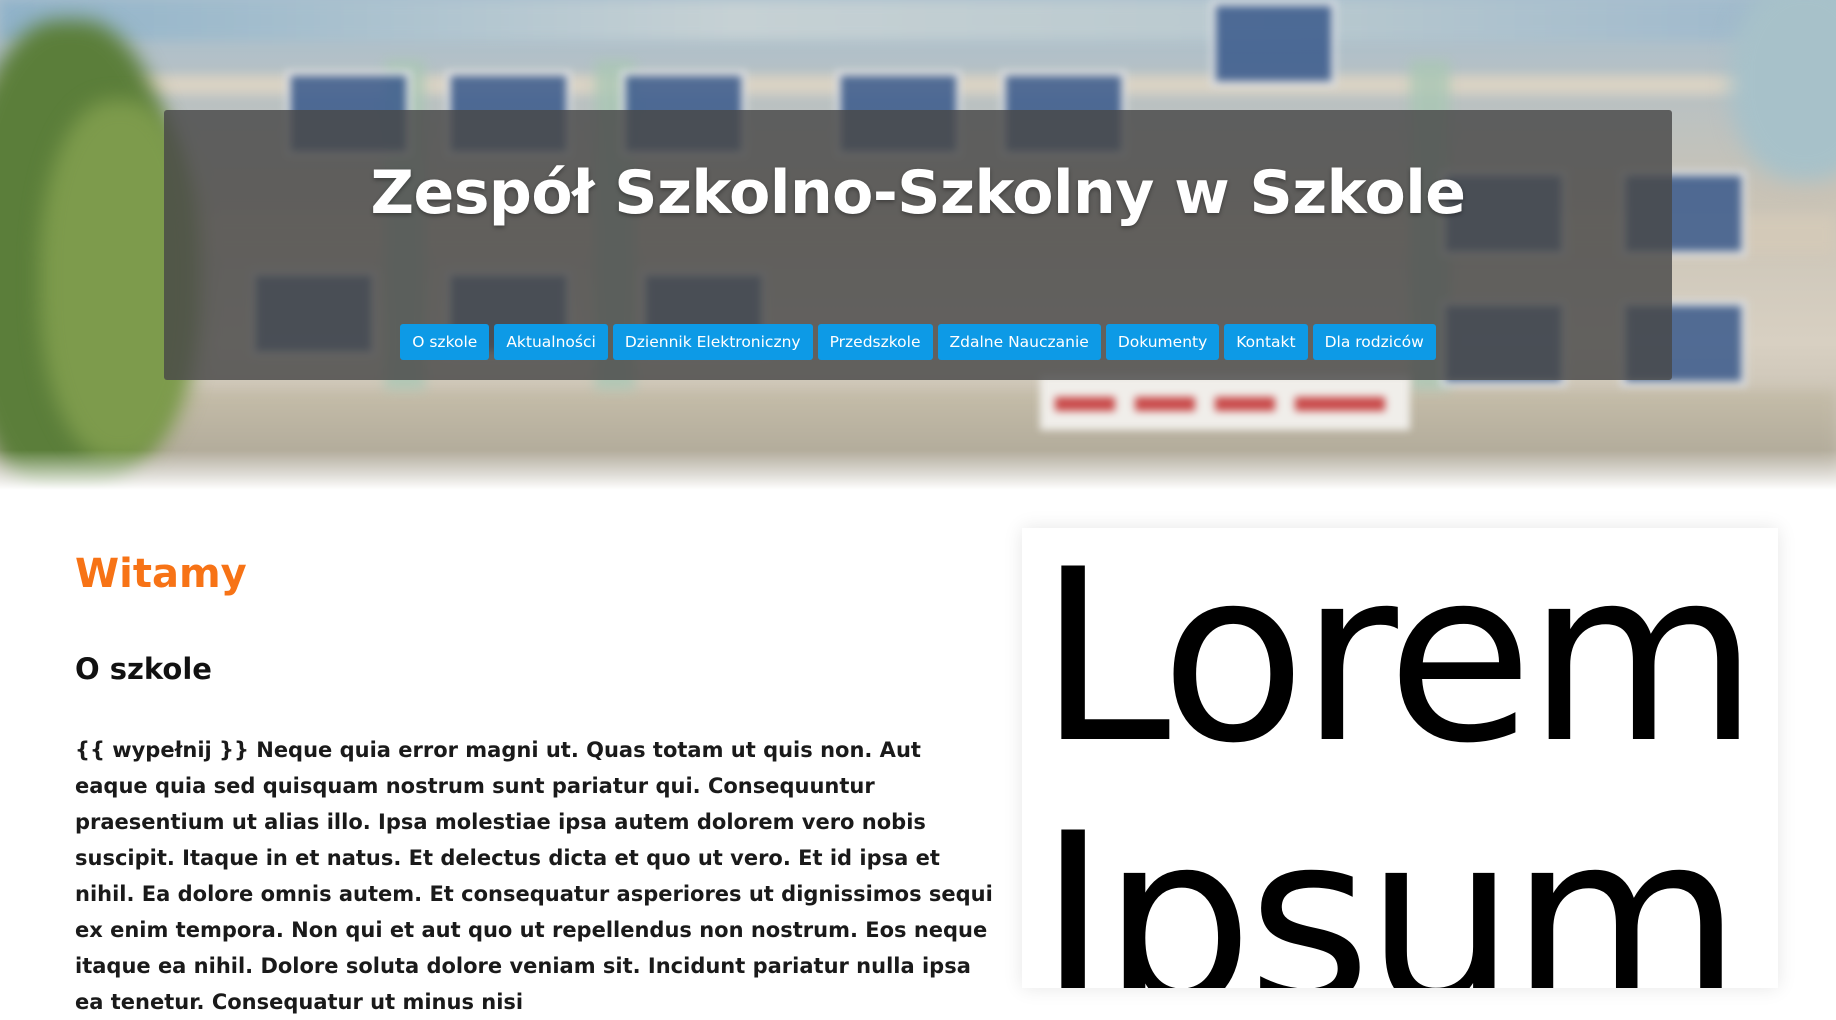 The height and width of the screenshot is (1020, 1836). I want to click on nav-item-dziennik-elektroniczny: Dziennik Elektroniczny, so click(712, 342).